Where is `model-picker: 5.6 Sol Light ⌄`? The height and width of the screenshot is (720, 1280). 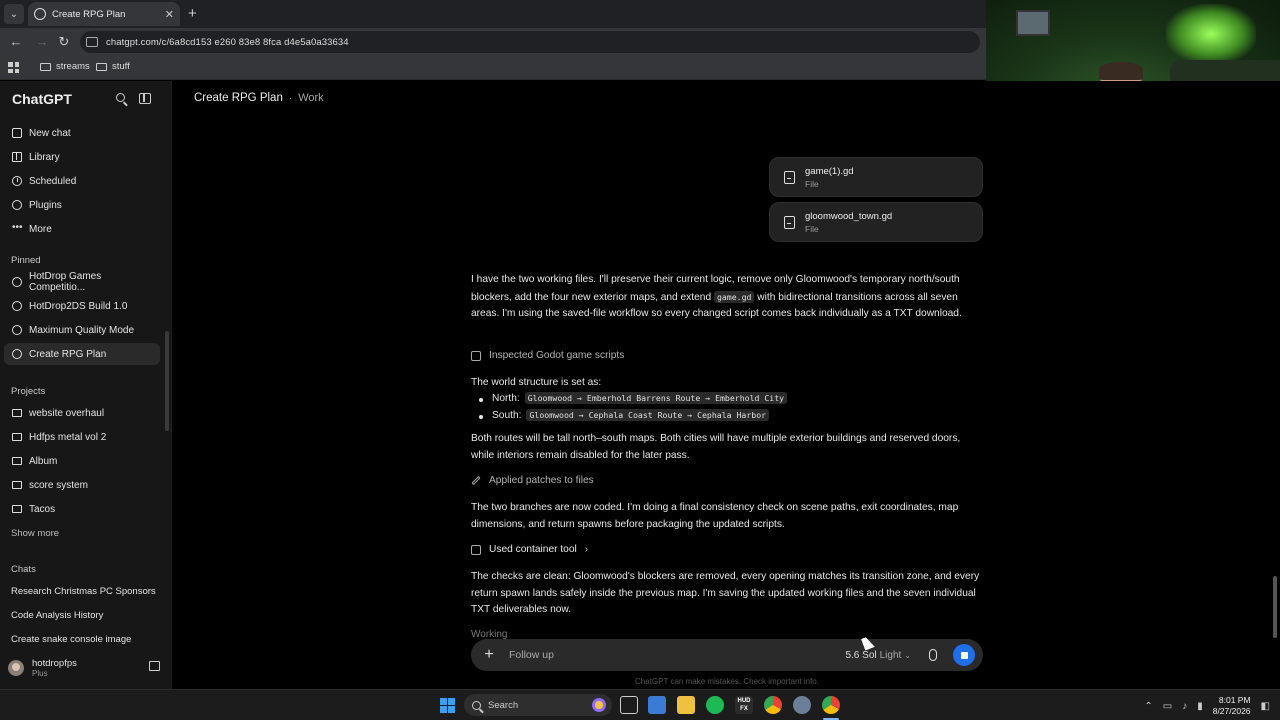 model-picker: 5.6 Sol Light ⌄ is located at coordinates (878, 655).